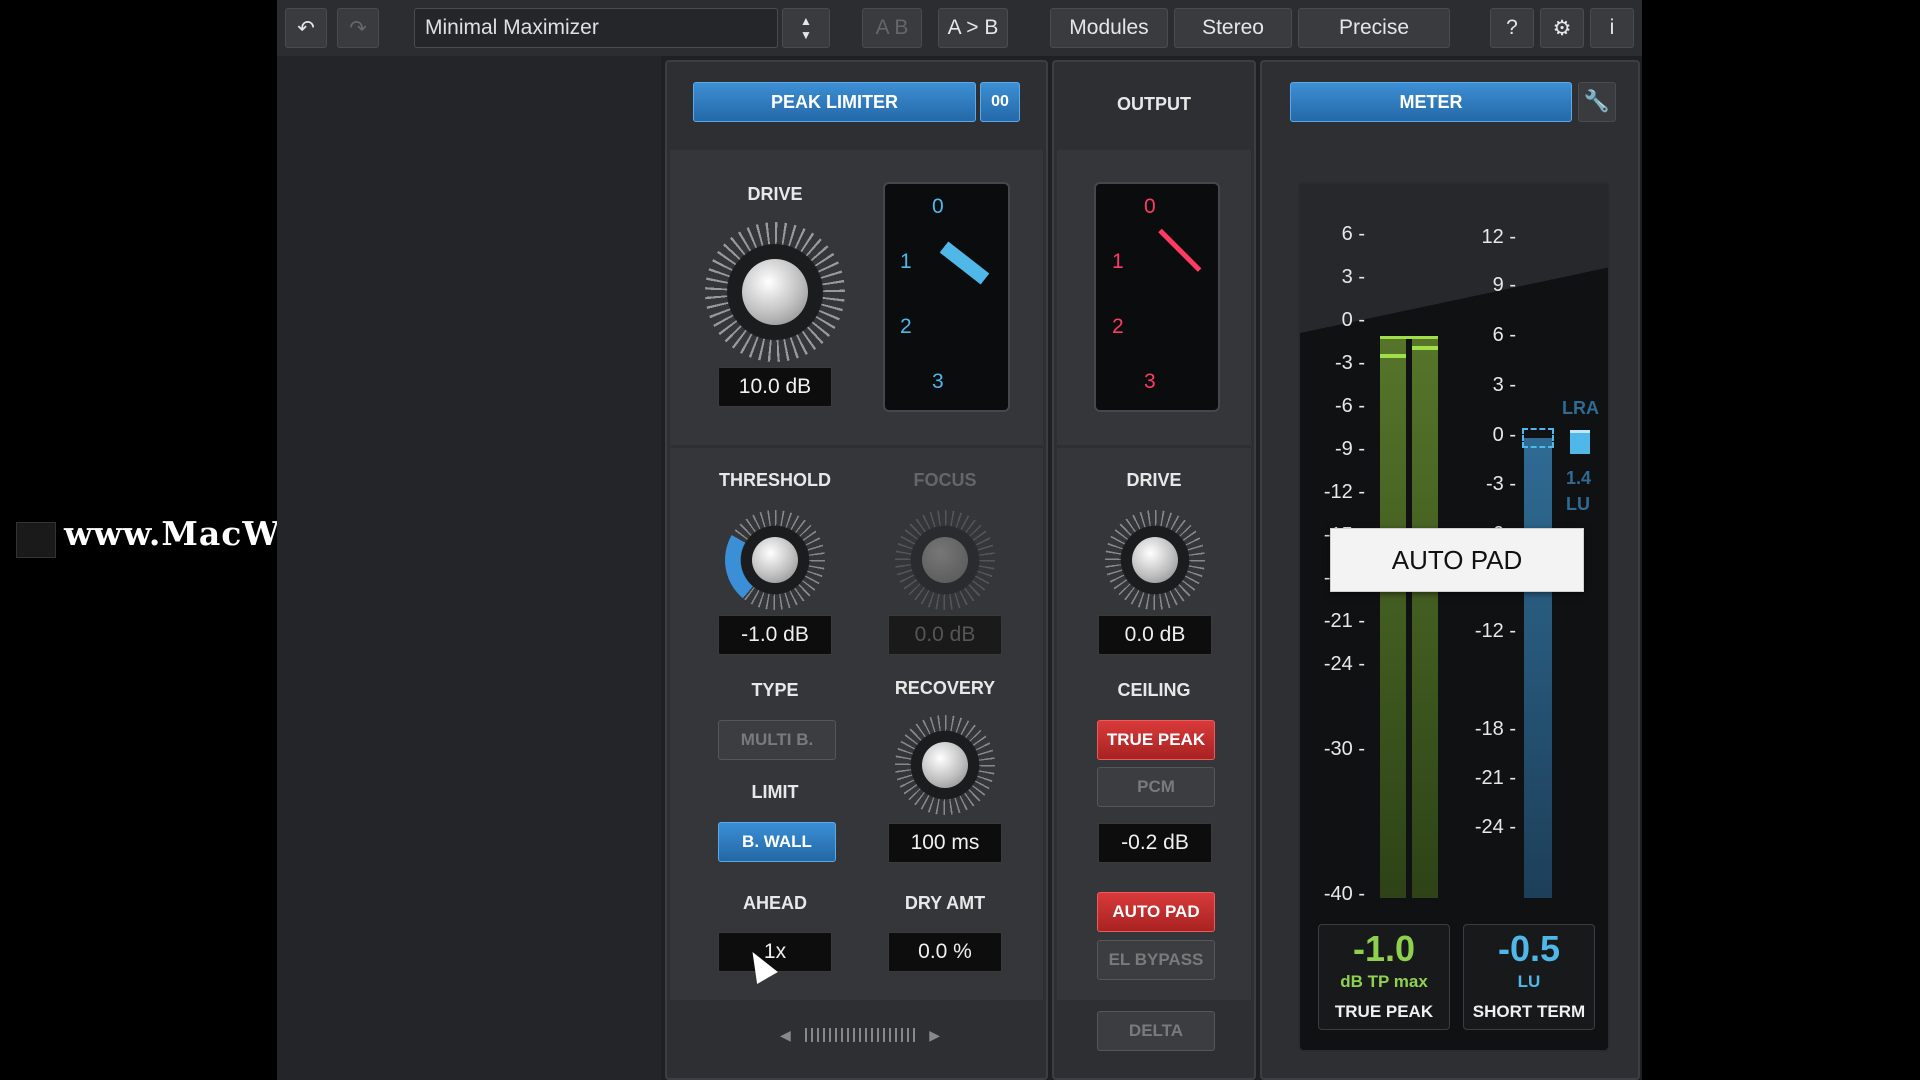  I want to click on preset-name-field: Minimal Maximizer, so click(596, 28).